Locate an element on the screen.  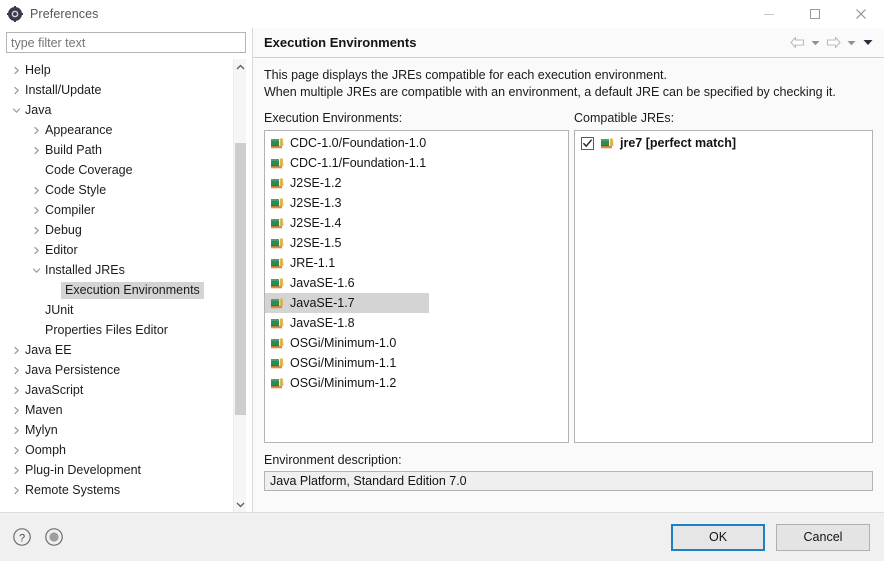
sidebar-item-java-ee: Java EE is located at coordinates (119, 350).